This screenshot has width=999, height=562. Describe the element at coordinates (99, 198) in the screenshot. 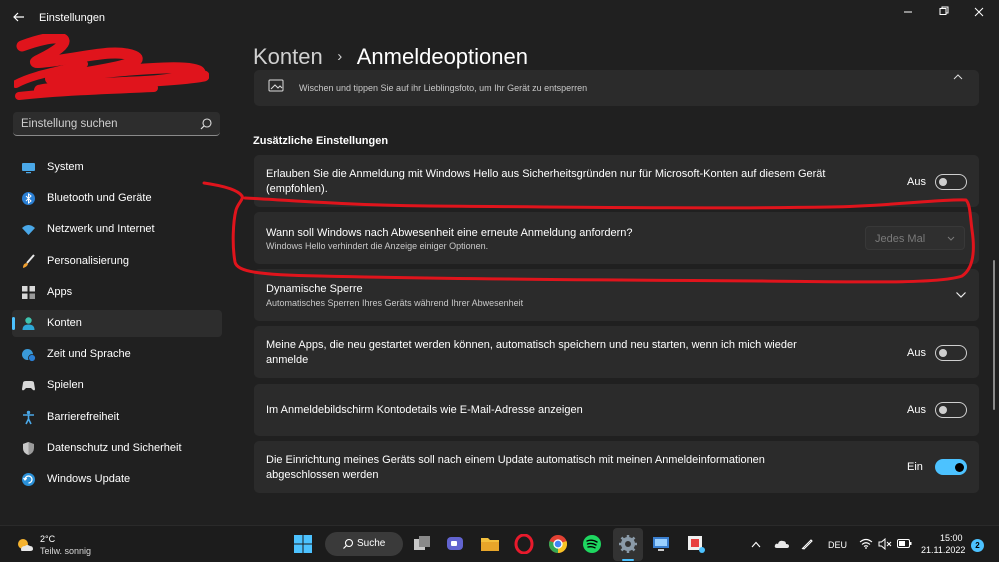

I see `sidebar-item-label: Bluetooth und Geräte` at that location.